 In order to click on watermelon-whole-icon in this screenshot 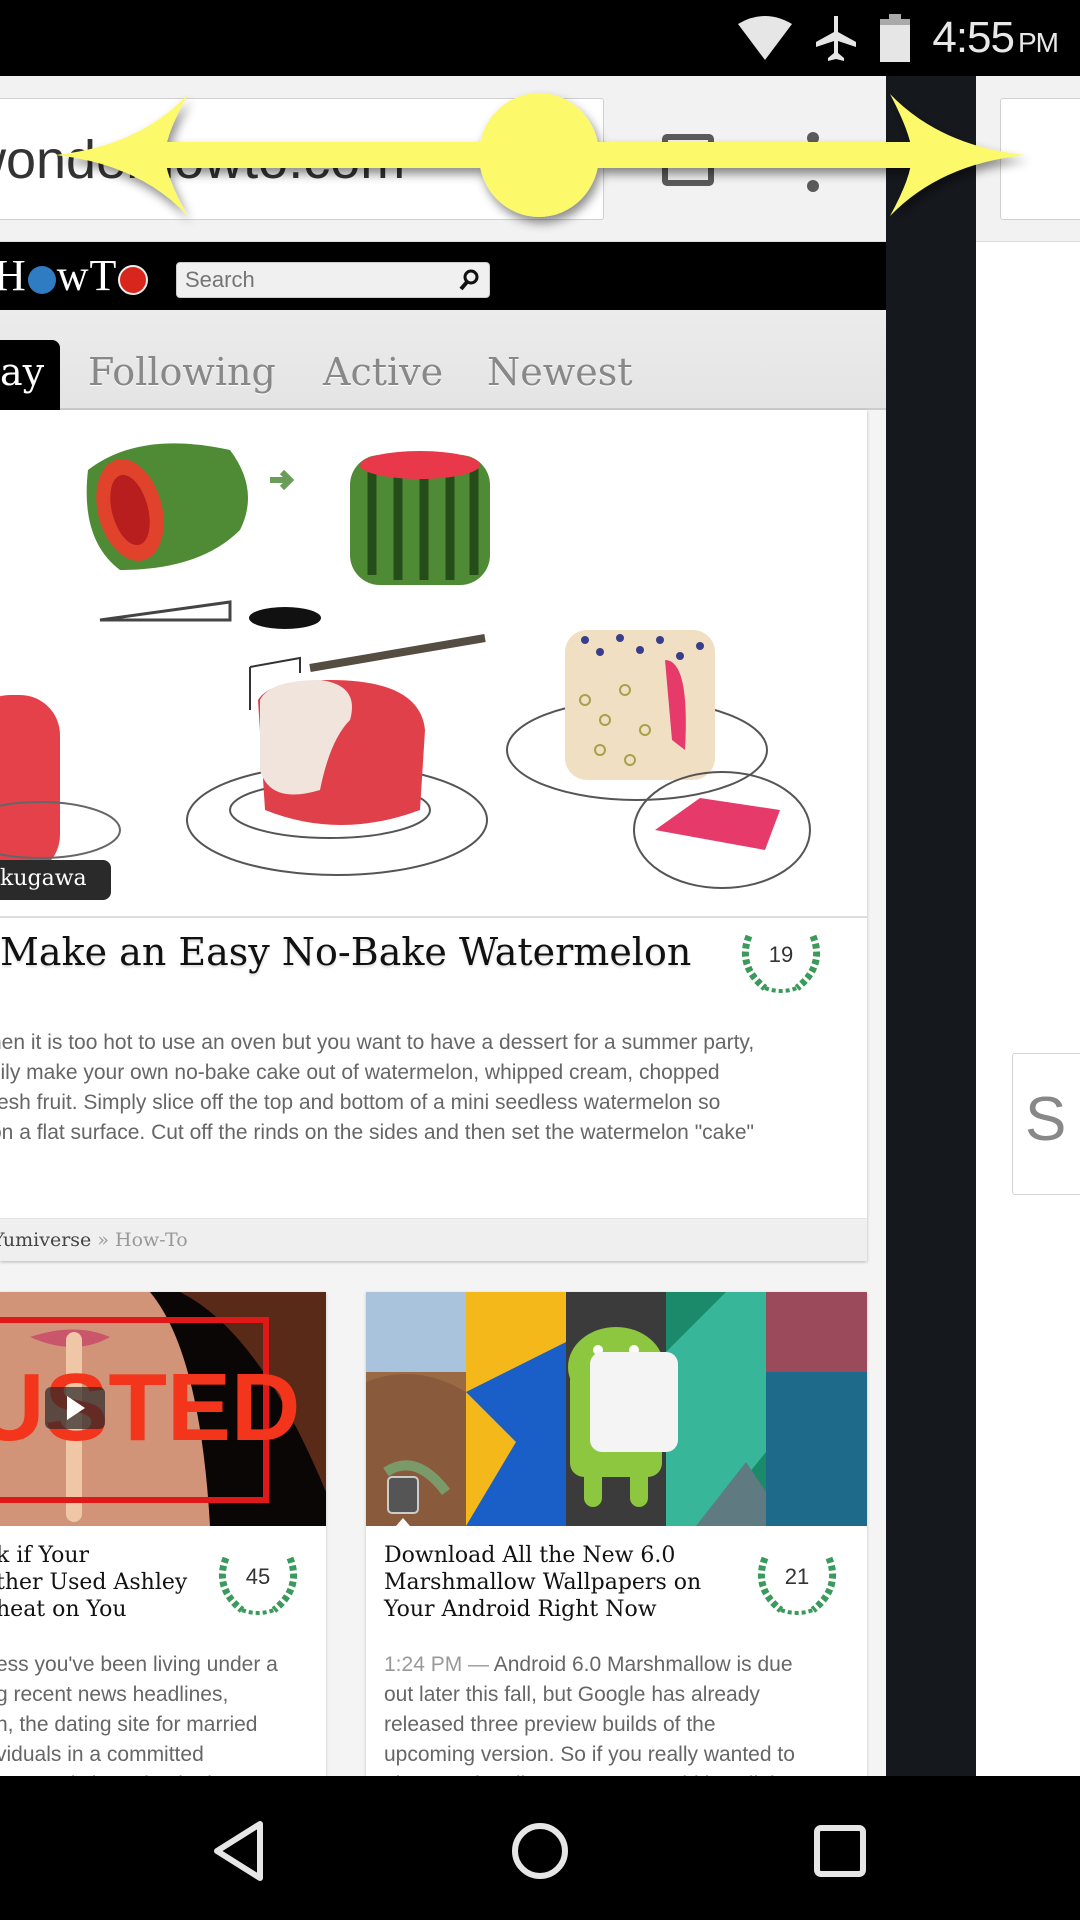, I will do `click(420, 518)`.